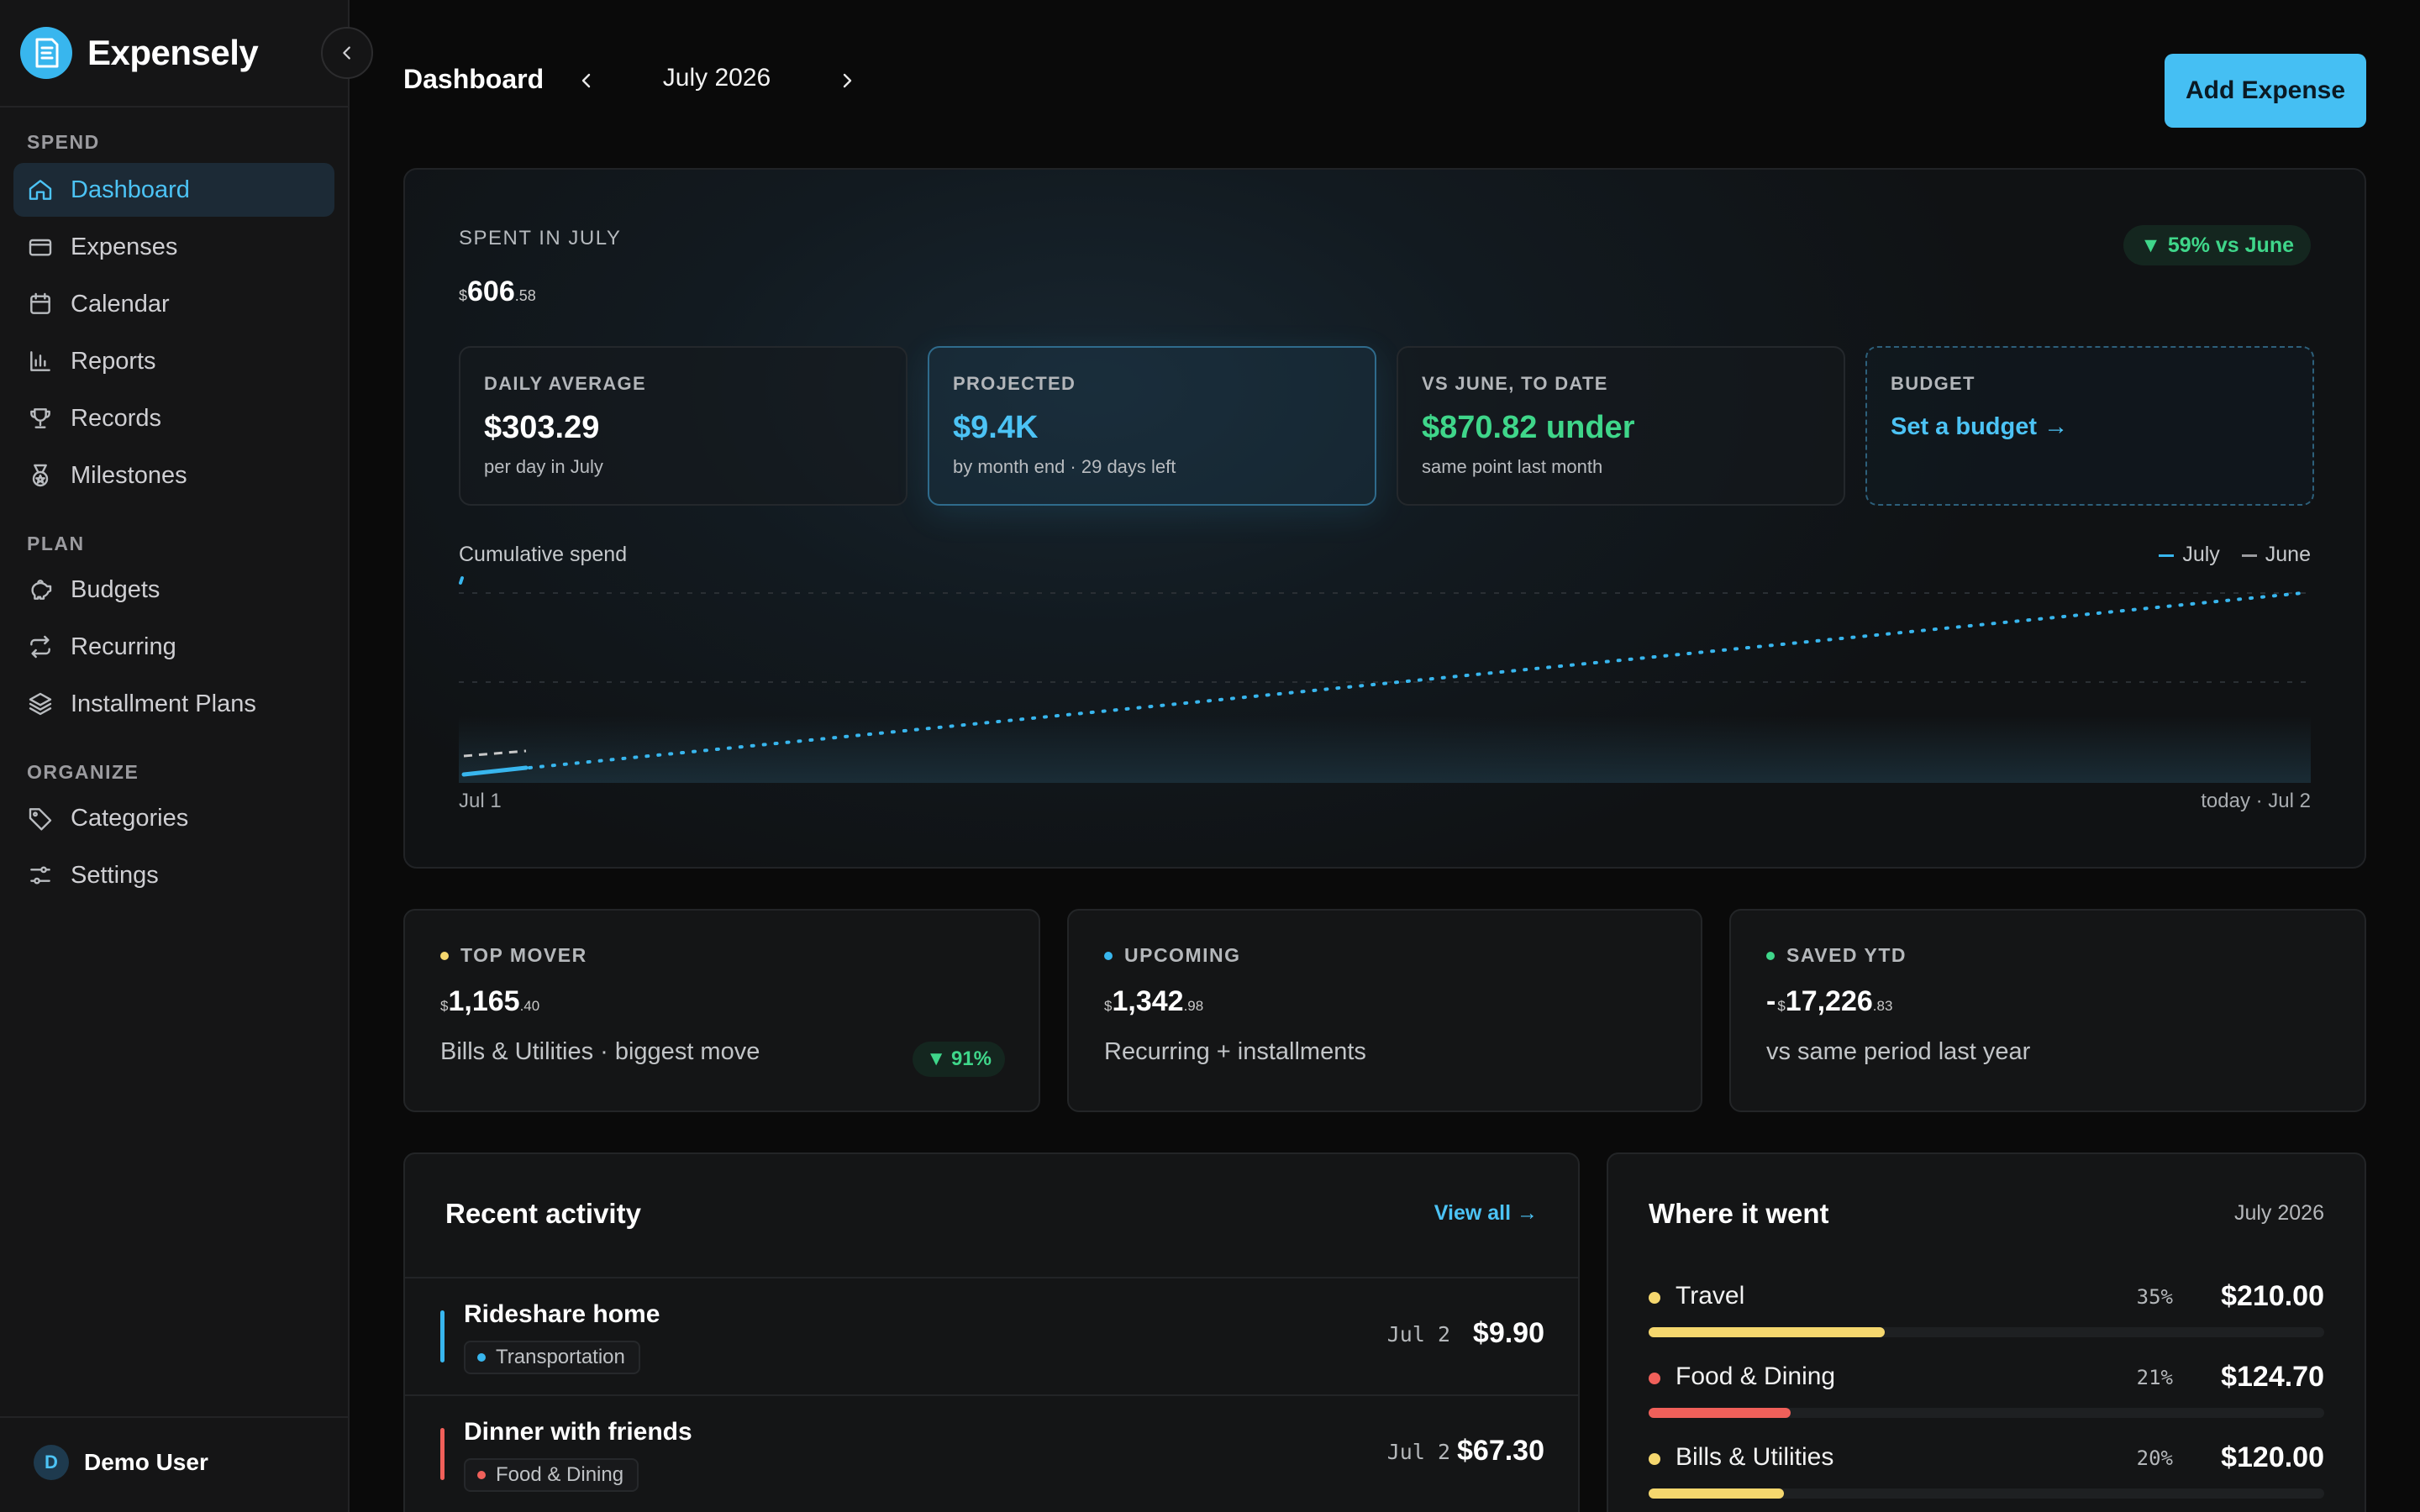 This screenshot has width=2420, height=1512. What do you see at coordinates (996, 427) in the screenshot?
I see `stat-value: $9.4K` at bounding box center [996, 427].